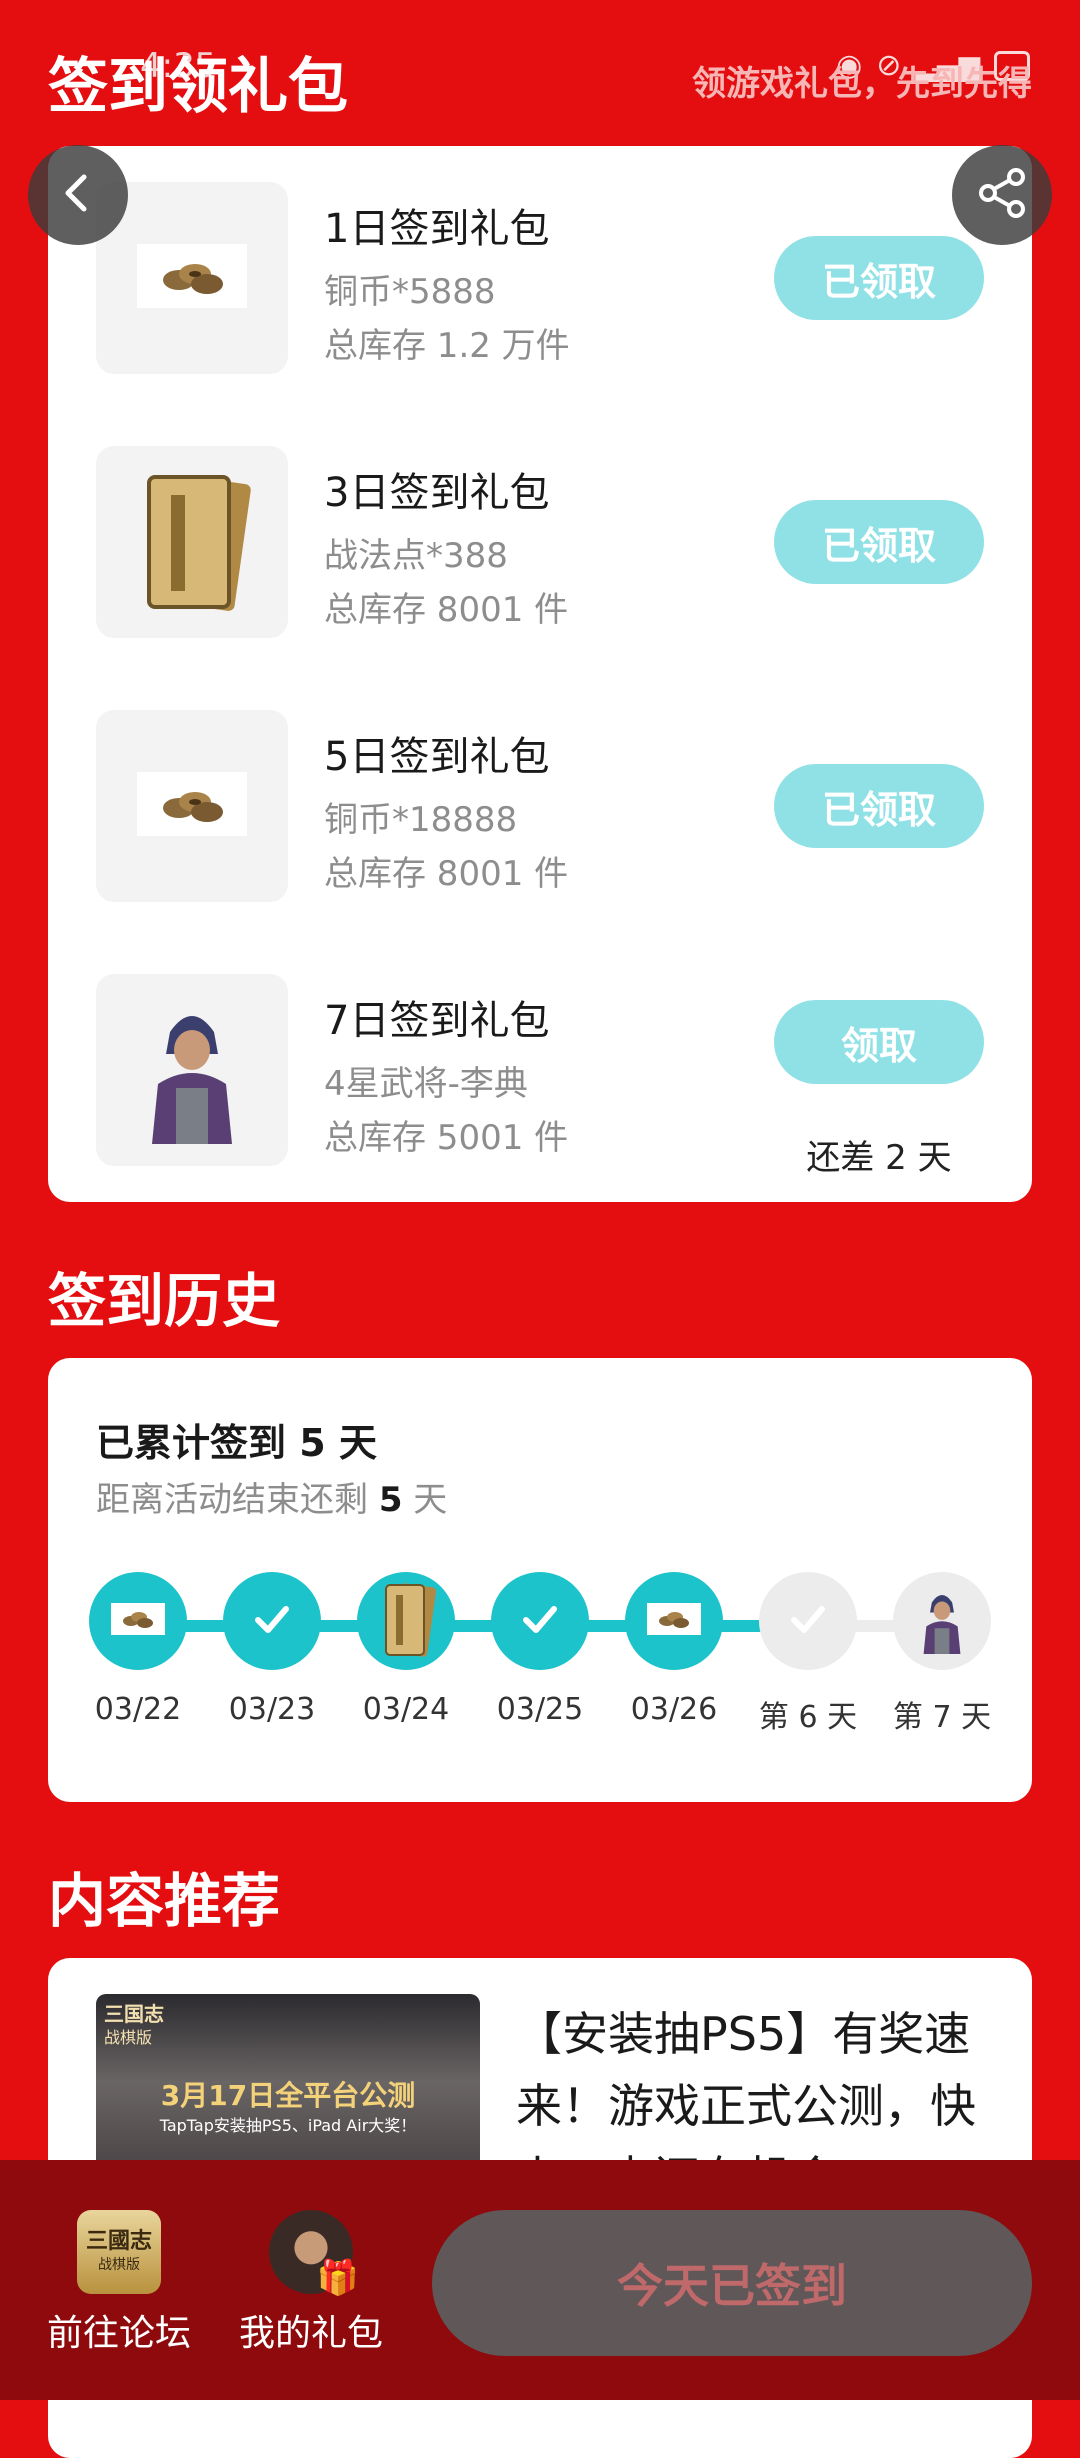 The image size is (1080, 2458). I want to click on gift-row-day7: 7日签到礼包 4星武将-李典 总库存 5001 件 领取 还差 2 天, so click(540, 1076).